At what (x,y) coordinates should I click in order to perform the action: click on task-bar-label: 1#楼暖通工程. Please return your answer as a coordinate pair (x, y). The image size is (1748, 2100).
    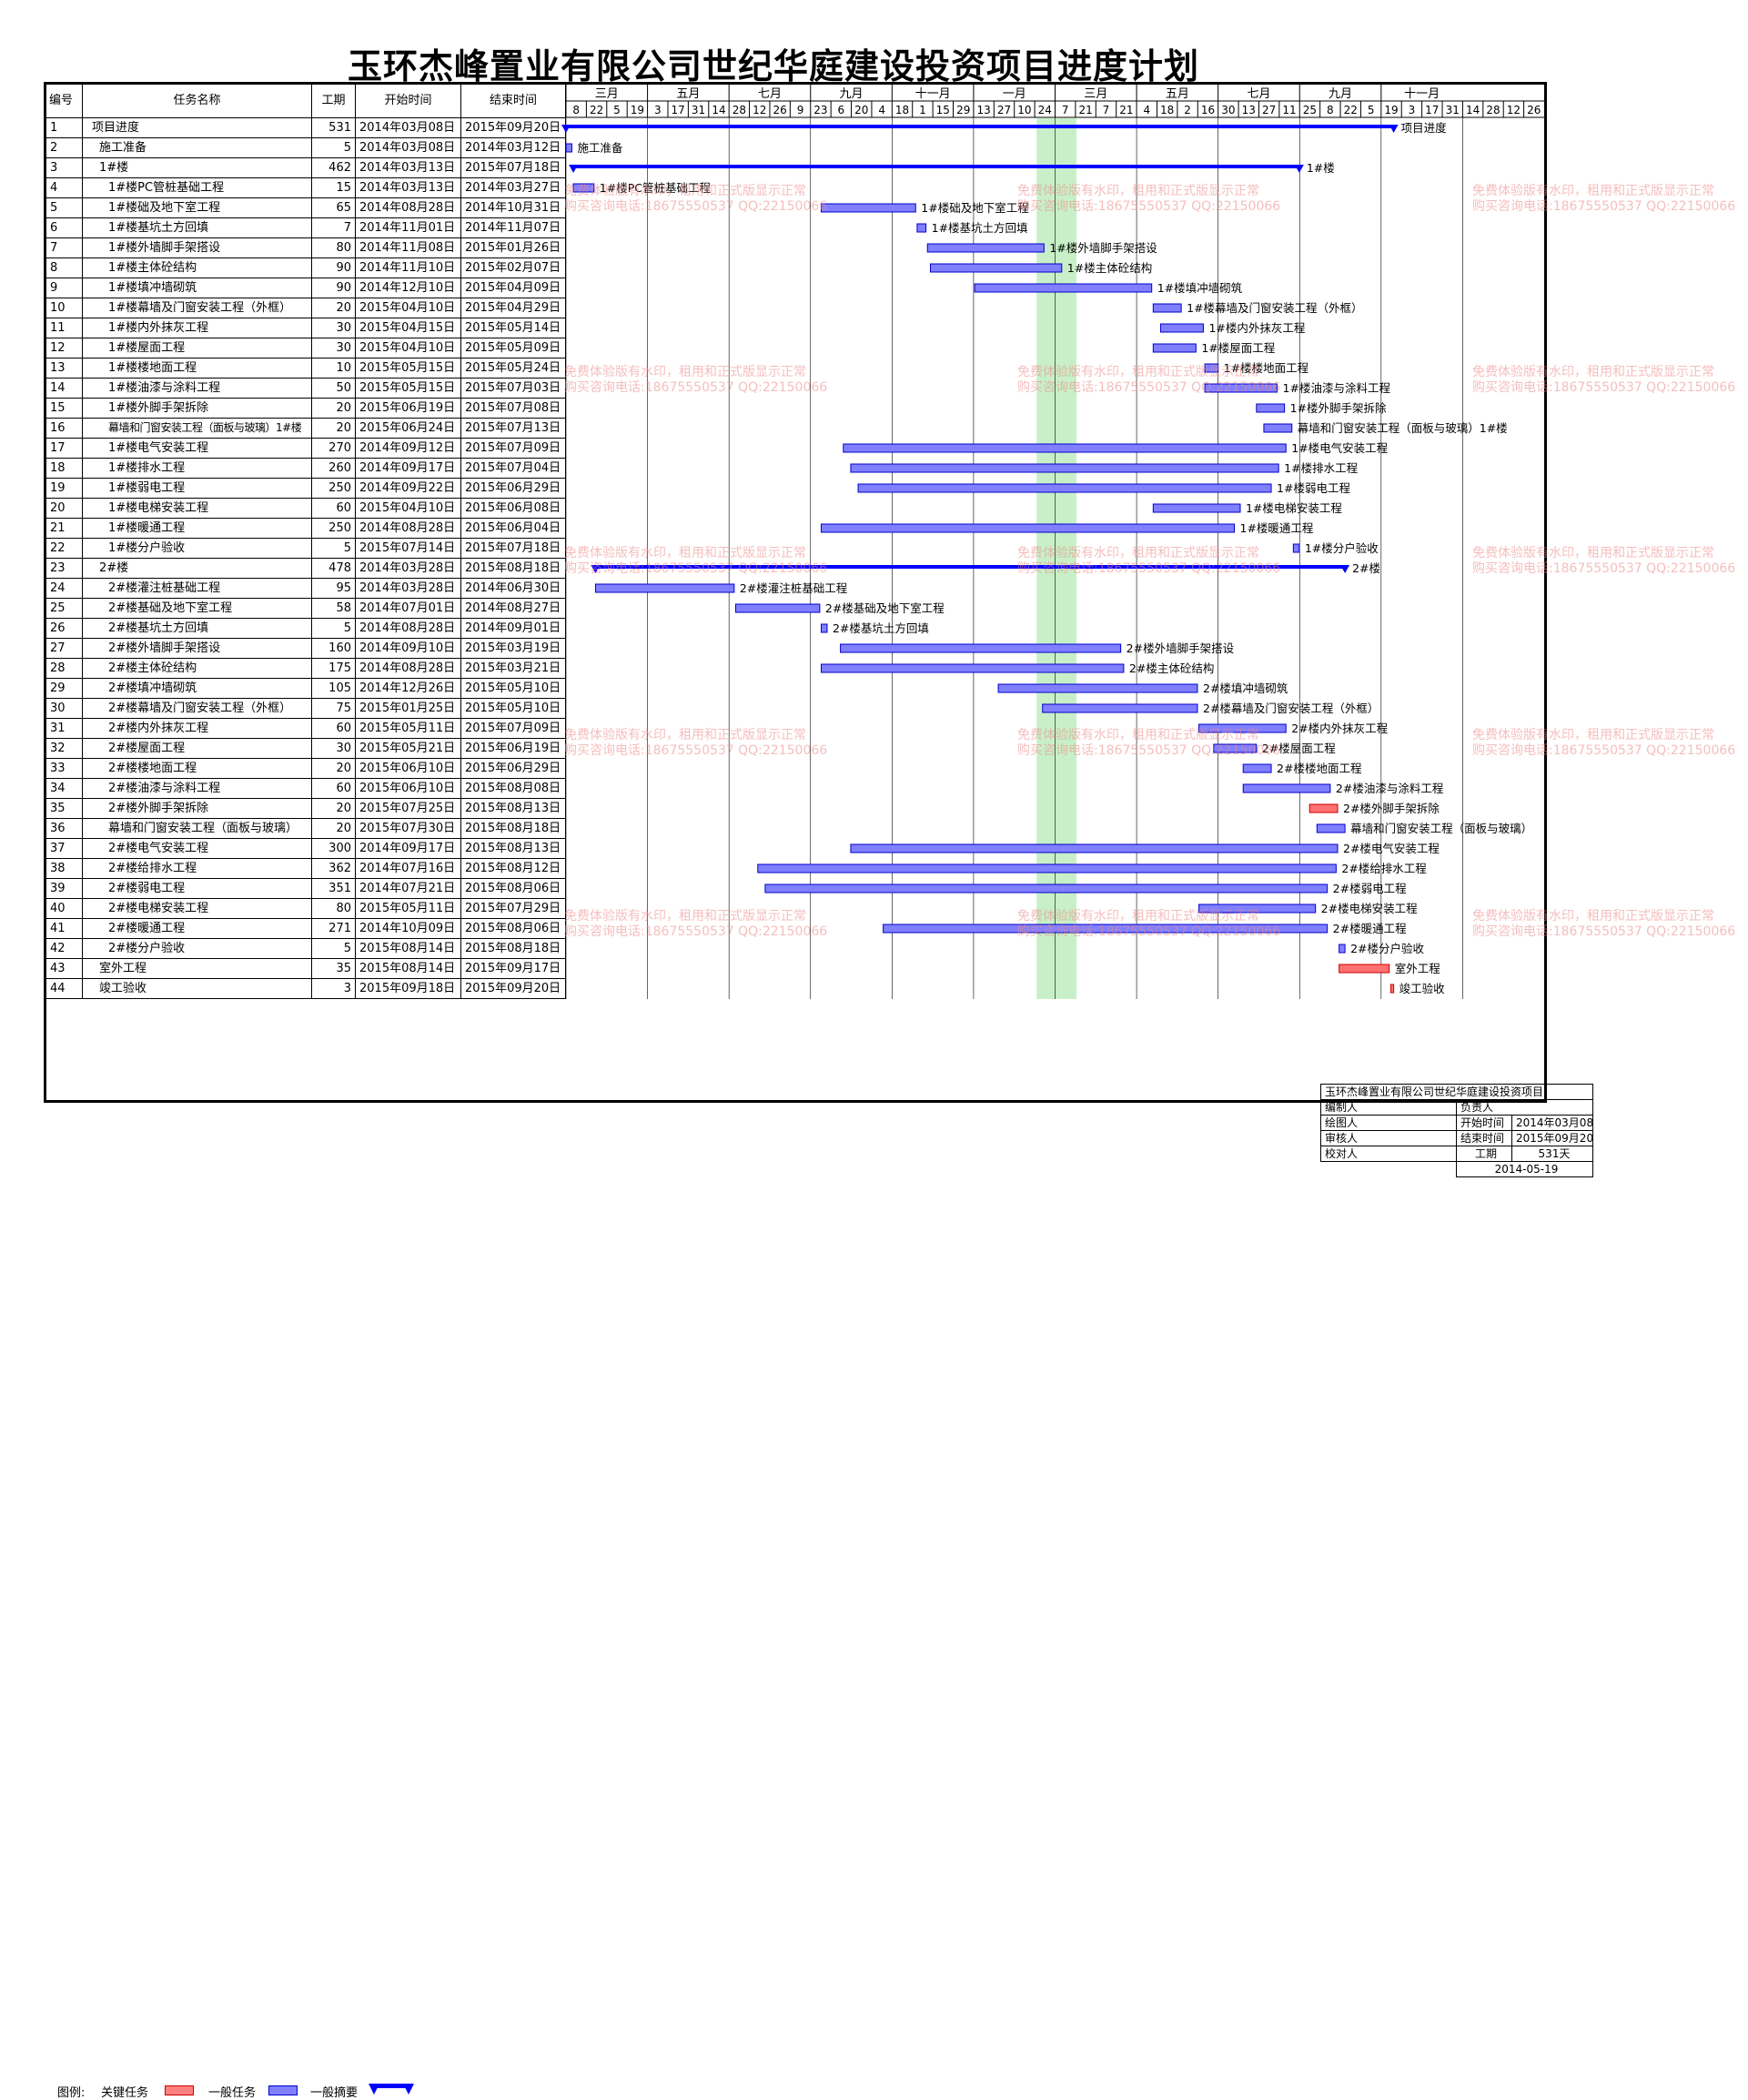
    Looking at the image, I should click on (1277, 528).